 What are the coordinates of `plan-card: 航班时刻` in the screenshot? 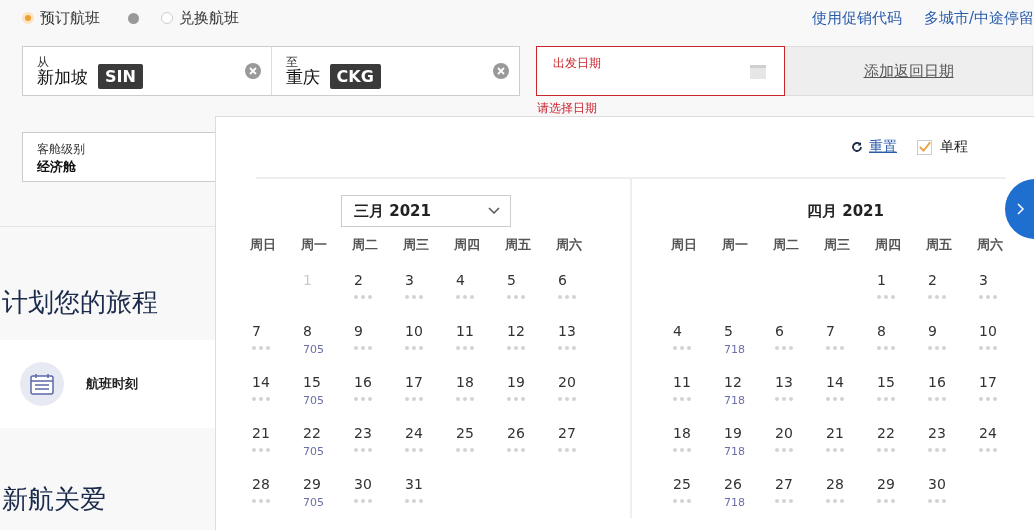 It's located at (107, 384).